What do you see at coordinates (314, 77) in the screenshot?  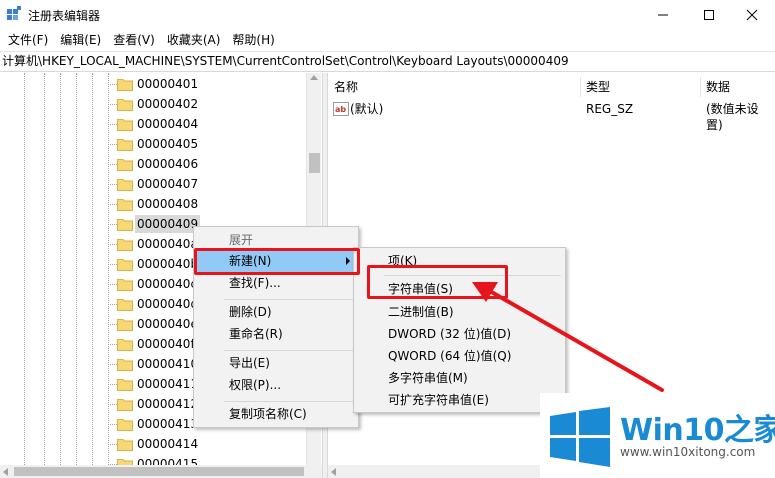 I see `scroll-up-icon` at bounding box center [314, 77].